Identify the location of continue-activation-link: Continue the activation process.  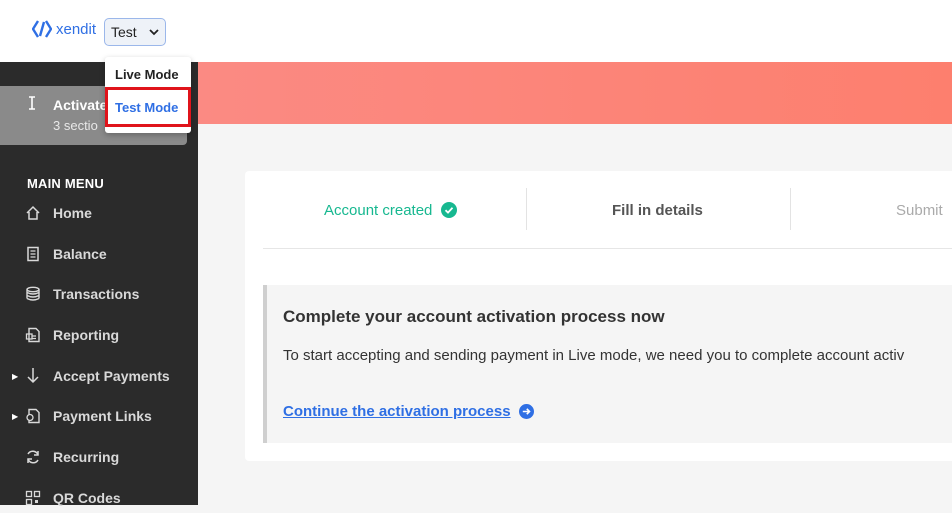
(408, 411).